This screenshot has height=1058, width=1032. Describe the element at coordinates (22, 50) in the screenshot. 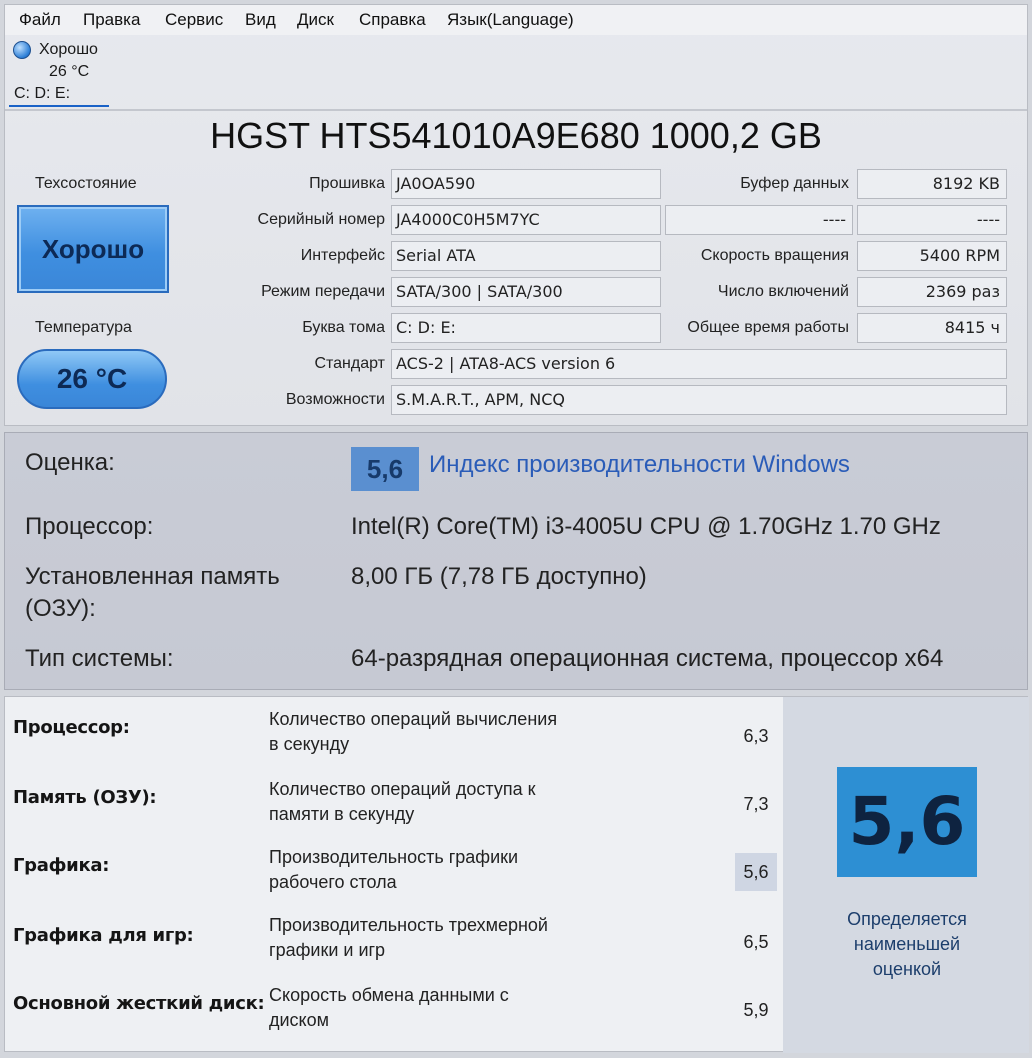

I see `health-status-icon` at that location.